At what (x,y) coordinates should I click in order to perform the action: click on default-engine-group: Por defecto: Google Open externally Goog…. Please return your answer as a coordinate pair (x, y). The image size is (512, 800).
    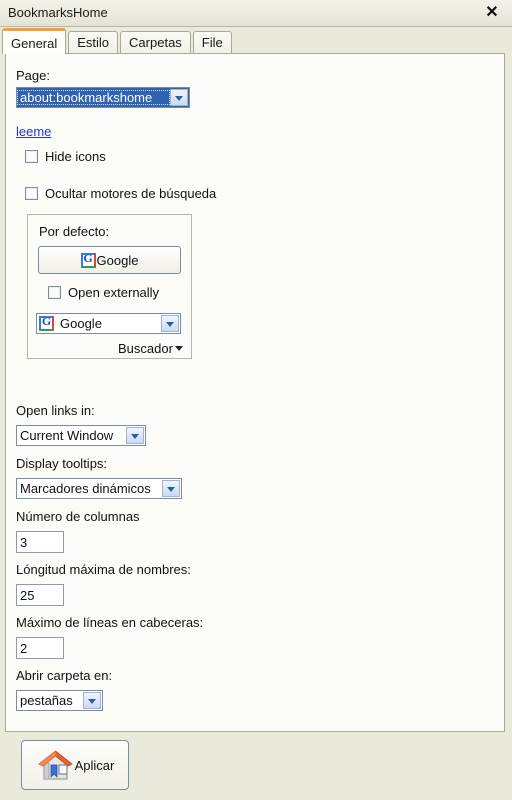
    Looking at the image, I should click on (109, 286).